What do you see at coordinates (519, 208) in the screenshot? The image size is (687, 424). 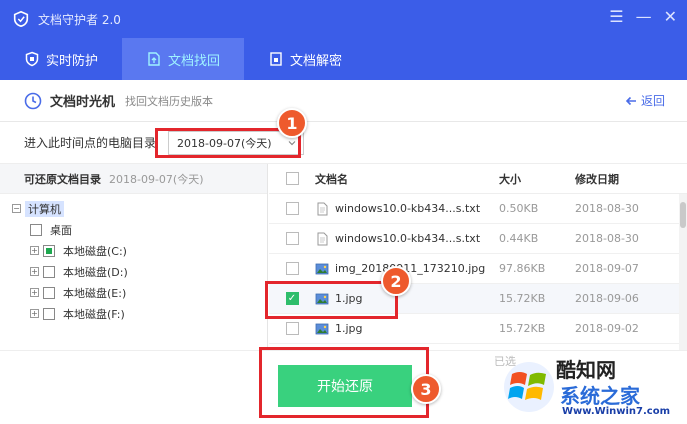 I see `file-size: 0.50KB` at bounding box center [519, 208].